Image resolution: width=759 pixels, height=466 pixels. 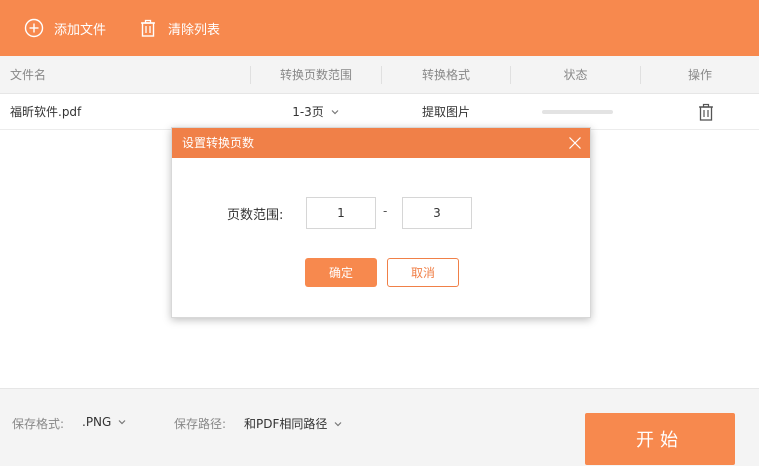 What do you see at coordinates (379, 75) in the screenshot?
I see `table-header: 文件名 转换页数范围 转换格式 状态 操作` at bounding box center [379, 75].